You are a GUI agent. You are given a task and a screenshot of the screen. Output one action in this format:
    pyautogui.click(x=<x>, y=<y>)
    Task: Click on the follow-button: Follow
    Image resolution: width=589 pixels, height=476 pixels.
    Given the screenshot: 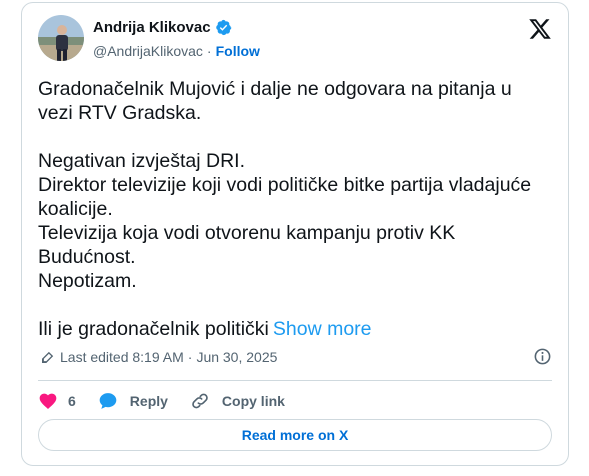 What is the action you would take?
    pyautogui.click(x=238, y=51)
    